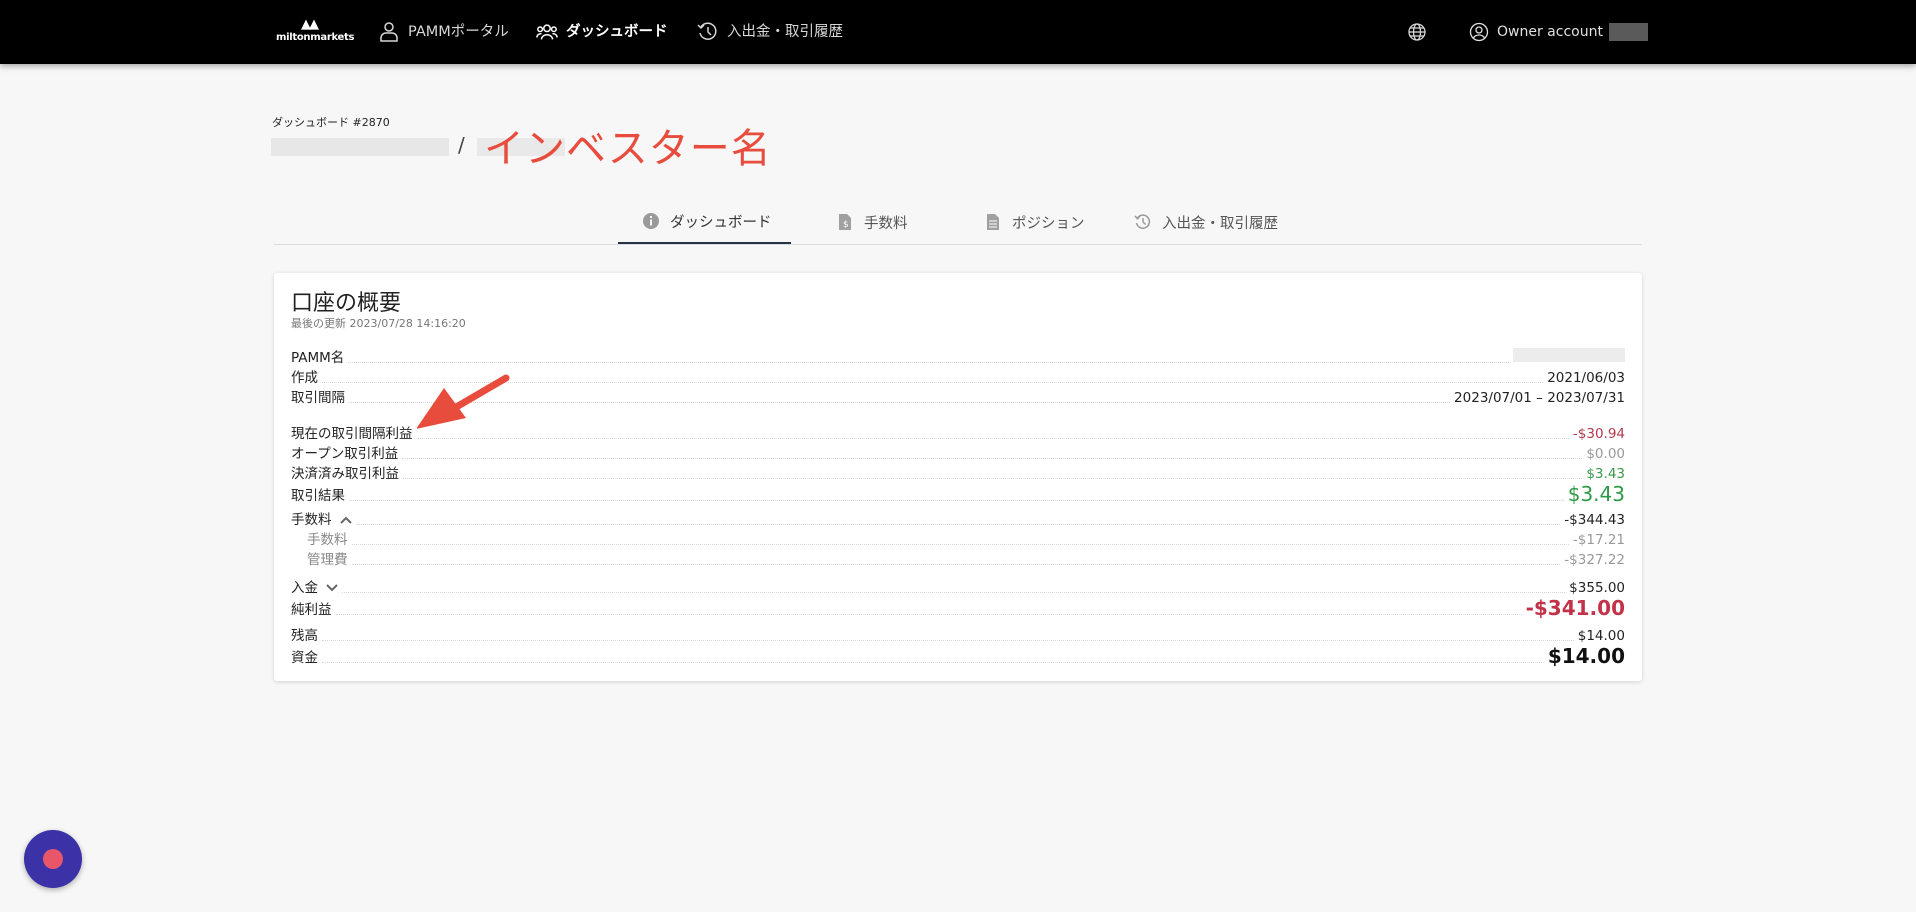  What do you see at coordinates (958, 539) in the screenshot?
I see `row-fee-detail: 手数料 -$17.21` at bounding box center [958, 539].